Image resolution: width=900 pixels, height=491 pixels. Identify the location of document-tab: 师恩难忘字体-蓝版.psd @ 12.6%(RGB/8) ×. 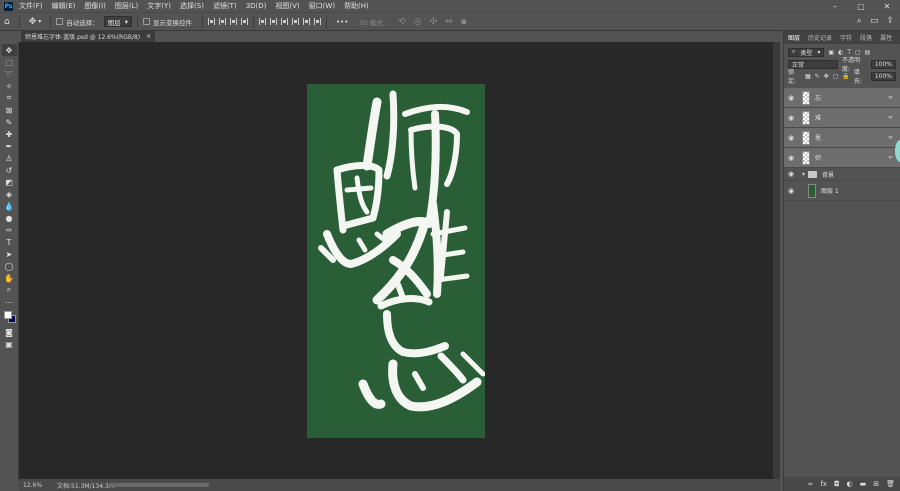
(88, 36).